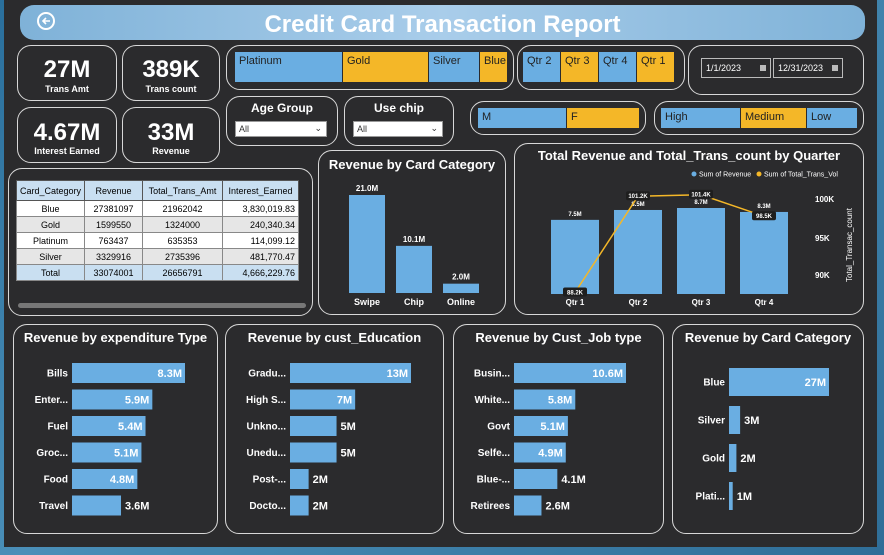 The image size is (884, 555). I want to click on column-header: Card_Category, so click(50, 190).